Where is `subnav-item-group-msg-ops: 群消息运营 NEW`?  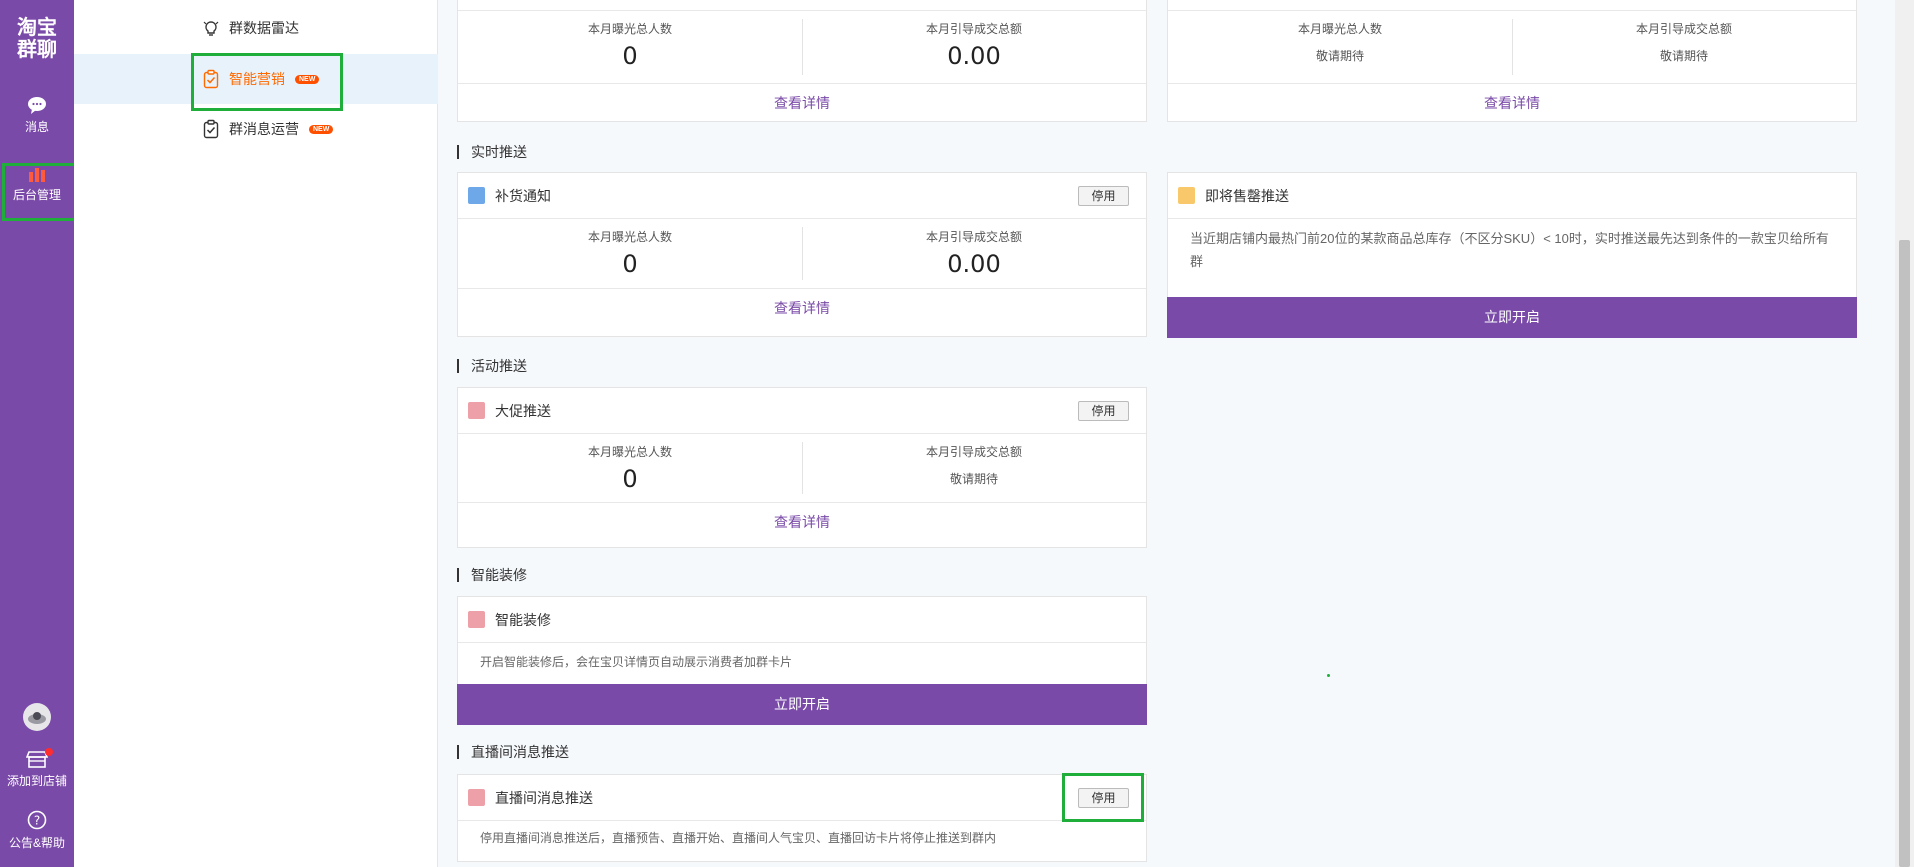
subnav-item-group-msg-ops: 群消息运营 NEW is located at coordinates (256, 129).